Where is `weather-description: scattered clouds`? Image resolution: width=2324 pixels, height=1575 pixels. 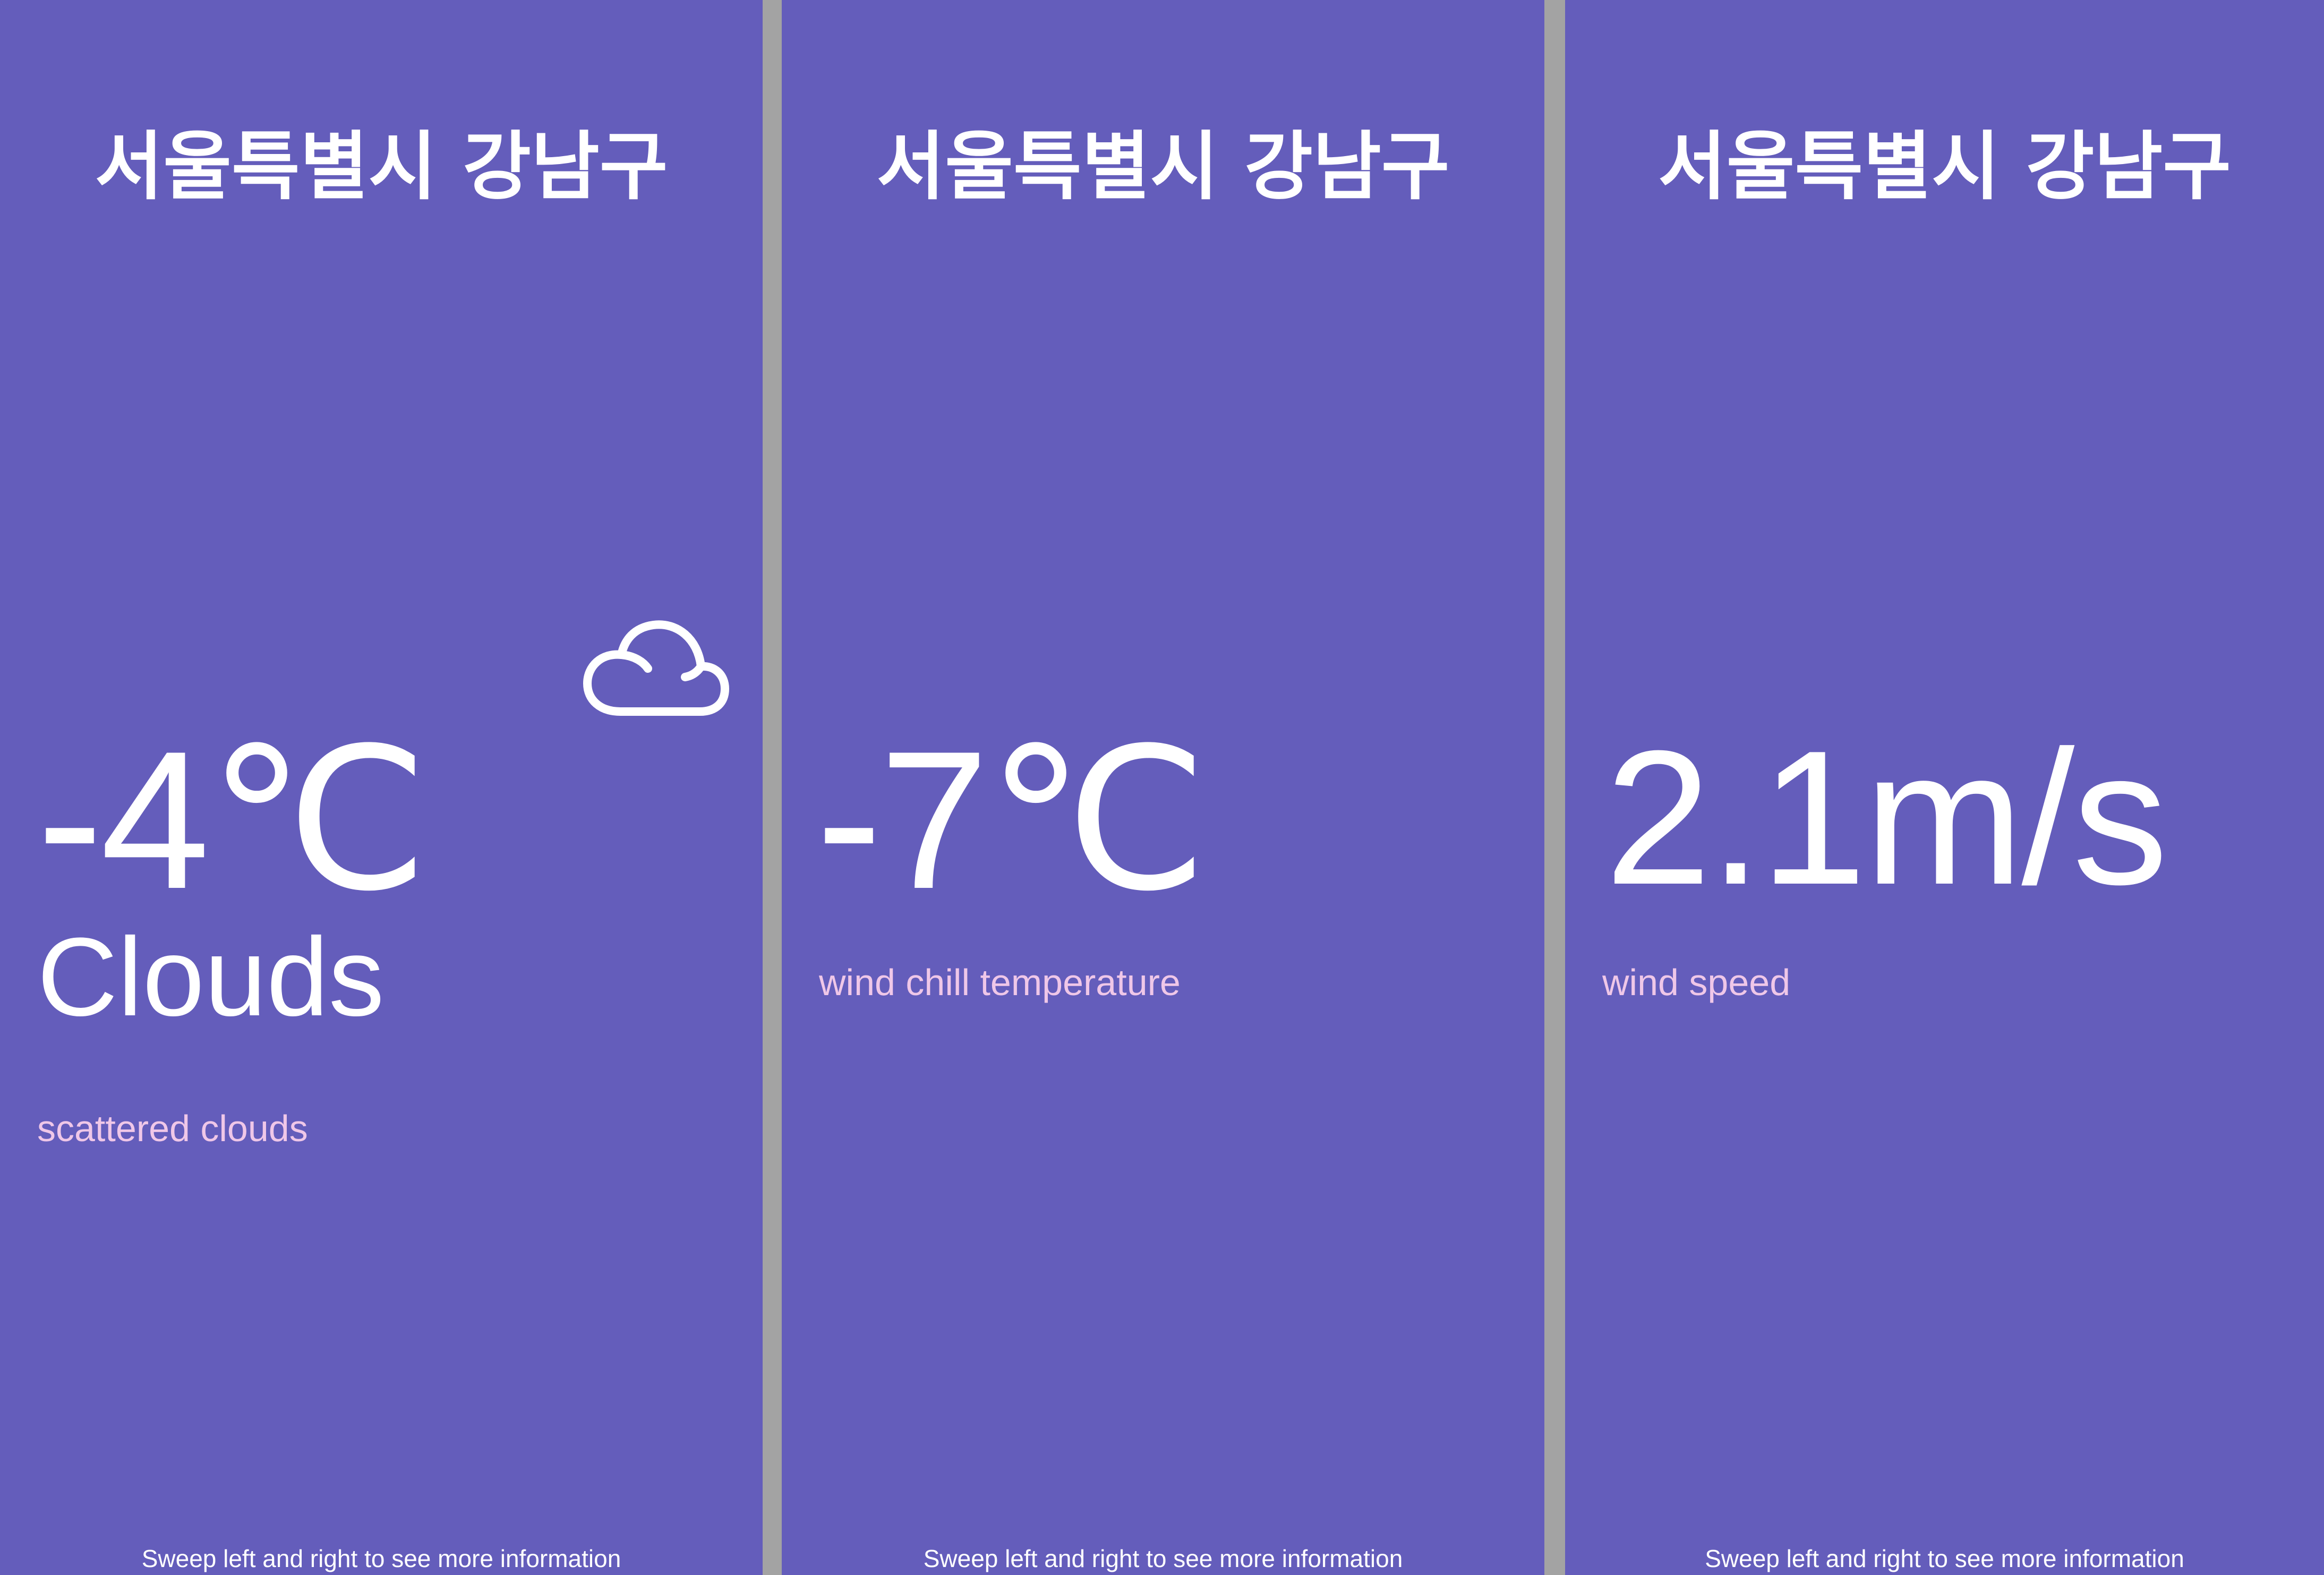 weather-description: scattered clouds is located at coordinates (172, 1128).